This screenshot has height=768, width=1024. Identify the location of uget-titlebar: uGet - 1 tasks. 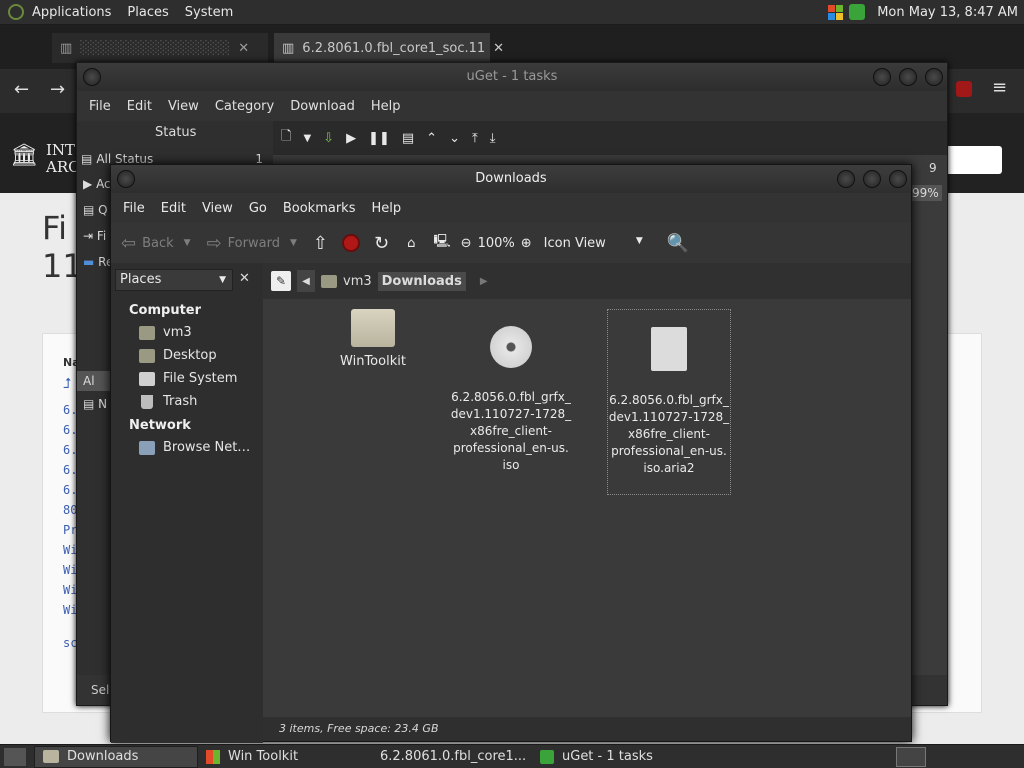
(512, 77).